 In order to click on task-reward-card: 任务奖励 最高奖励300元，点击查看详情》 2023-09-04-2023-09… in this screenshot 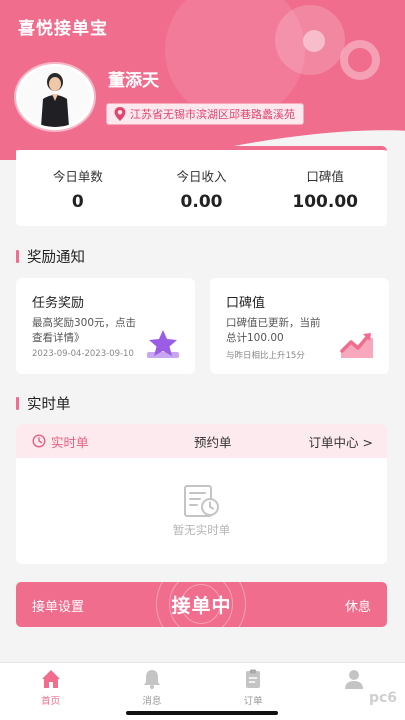, I will do `click(105, 326)`.